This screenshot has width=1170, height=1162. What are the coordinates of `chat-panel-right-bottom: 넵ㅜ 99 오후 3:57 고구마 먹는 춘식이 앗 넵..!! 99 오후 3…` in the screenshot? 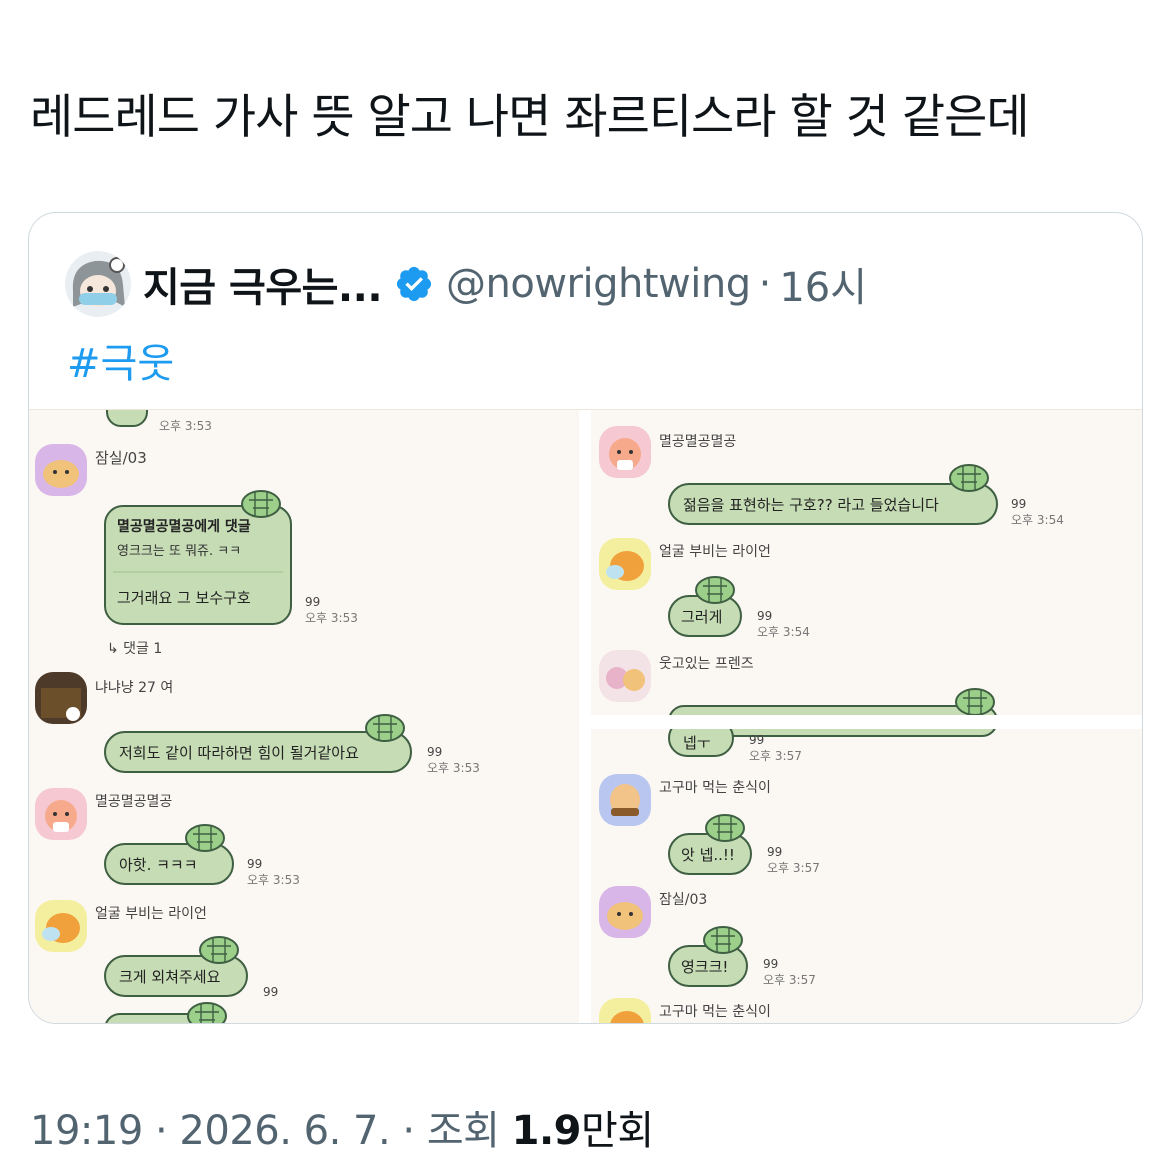 It's located at (709, 871).